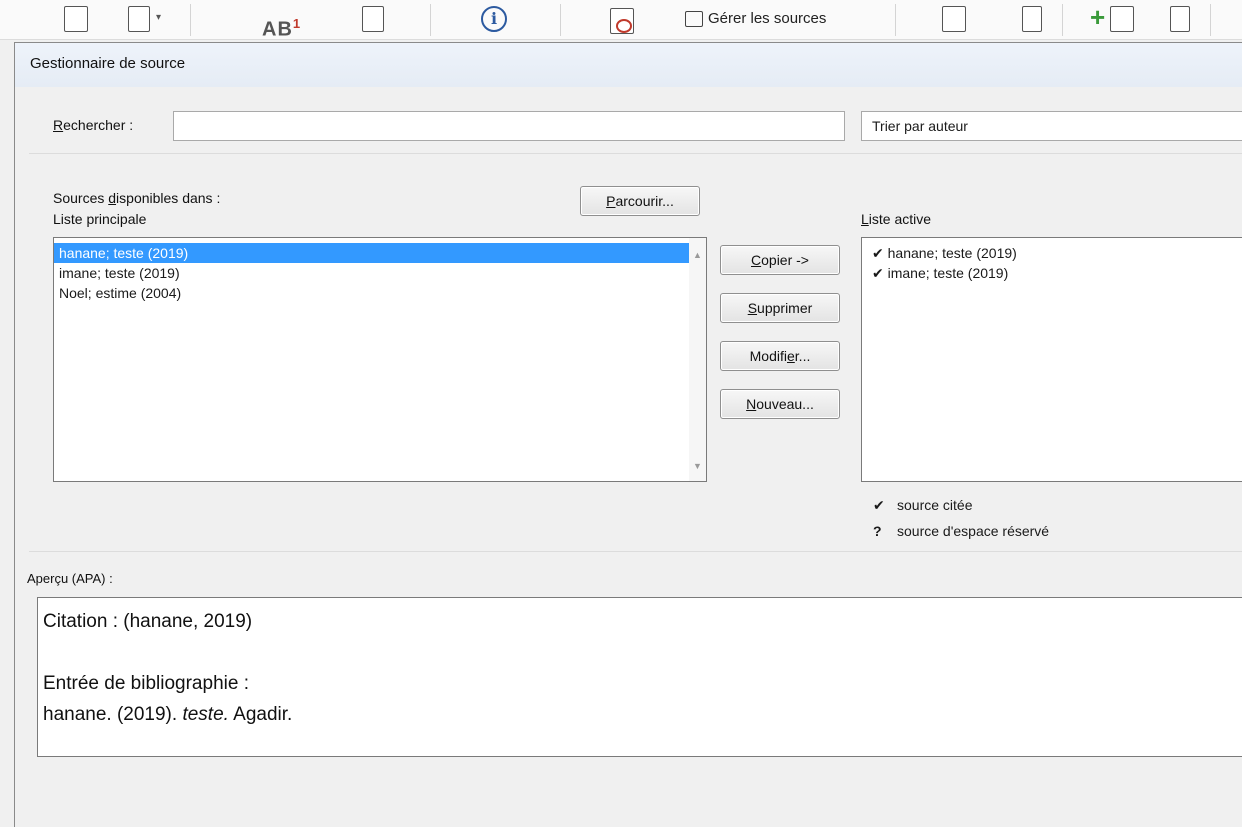  I want to click on search-label-text: echercher :, so click(98, 125).